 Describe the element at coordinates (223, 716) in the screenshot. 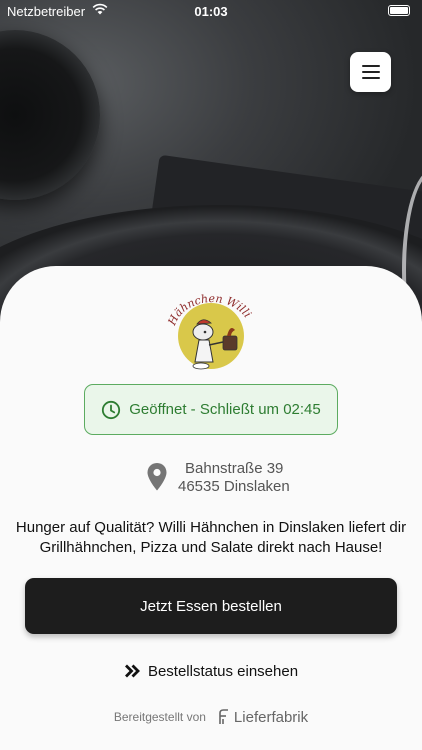

I see `lieferfabrik-logo-icon` at that location.